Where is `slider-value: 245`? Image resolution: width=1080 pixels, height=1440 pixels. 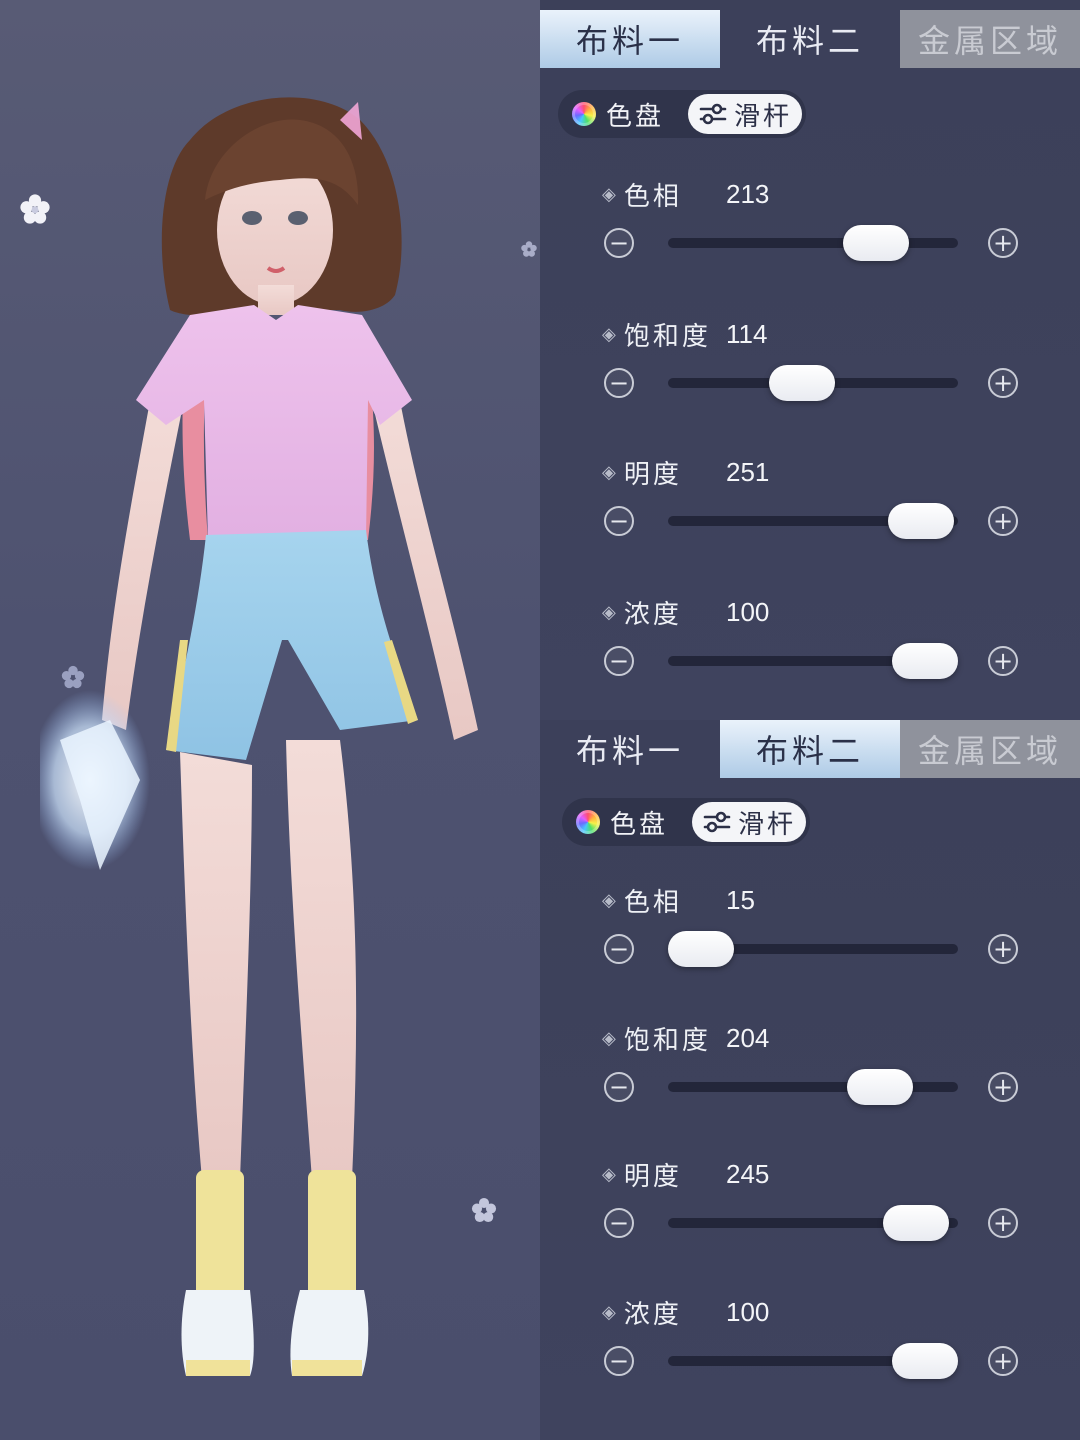 slider-value: 245 is located at coordinates (748, 1173).